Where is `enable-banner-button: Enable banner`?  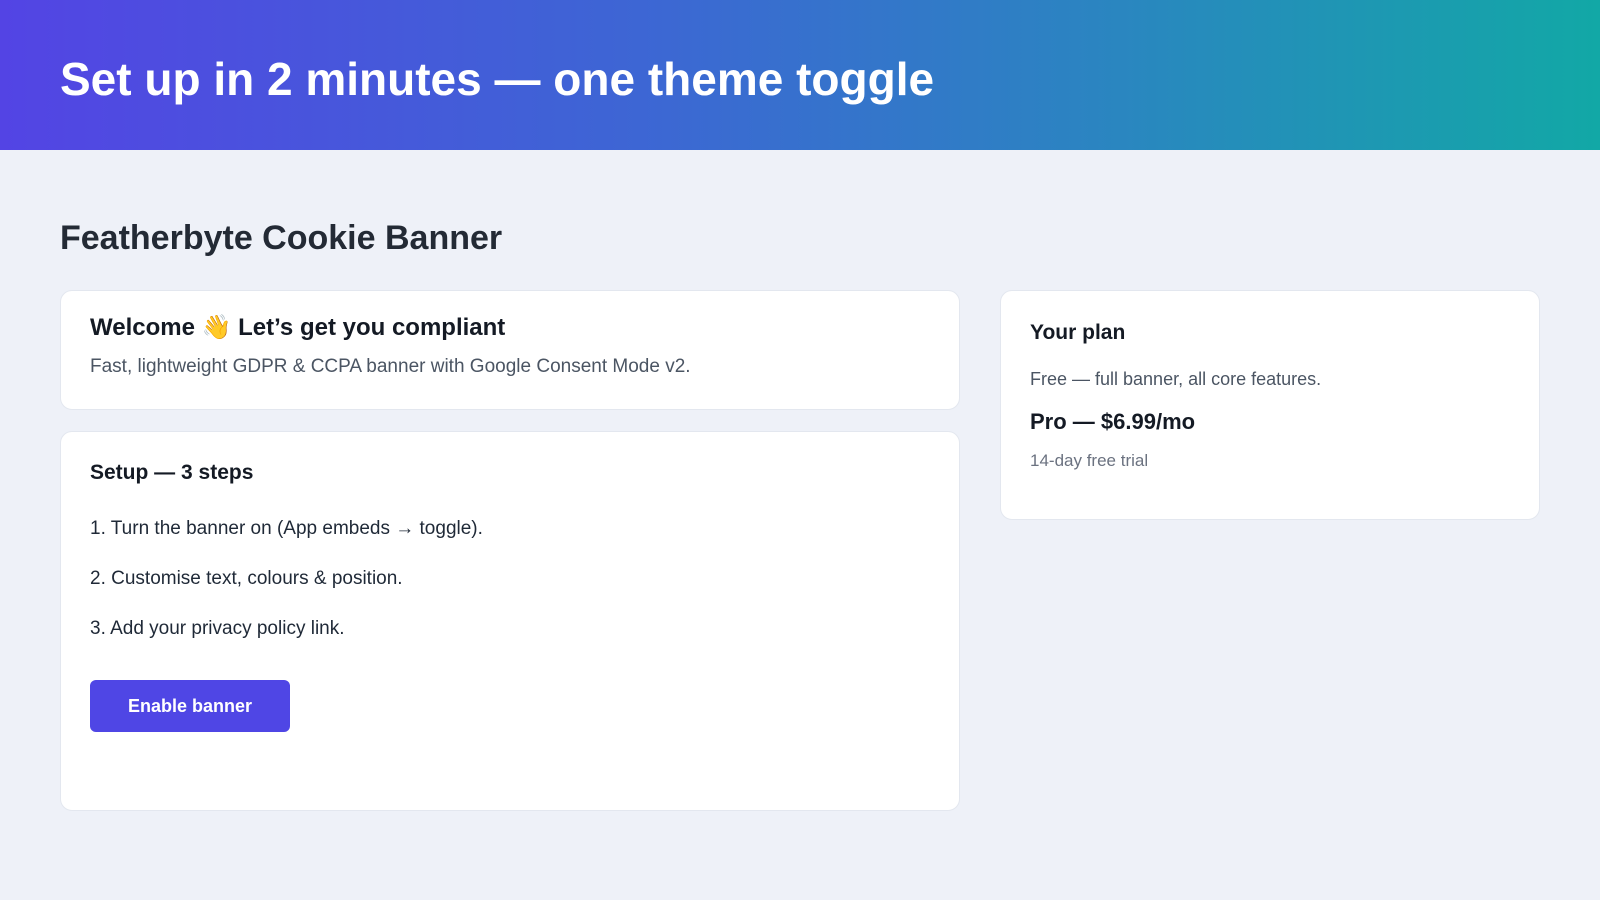
enable-banner-button: Enable banner is located at coordinates (190, 706).